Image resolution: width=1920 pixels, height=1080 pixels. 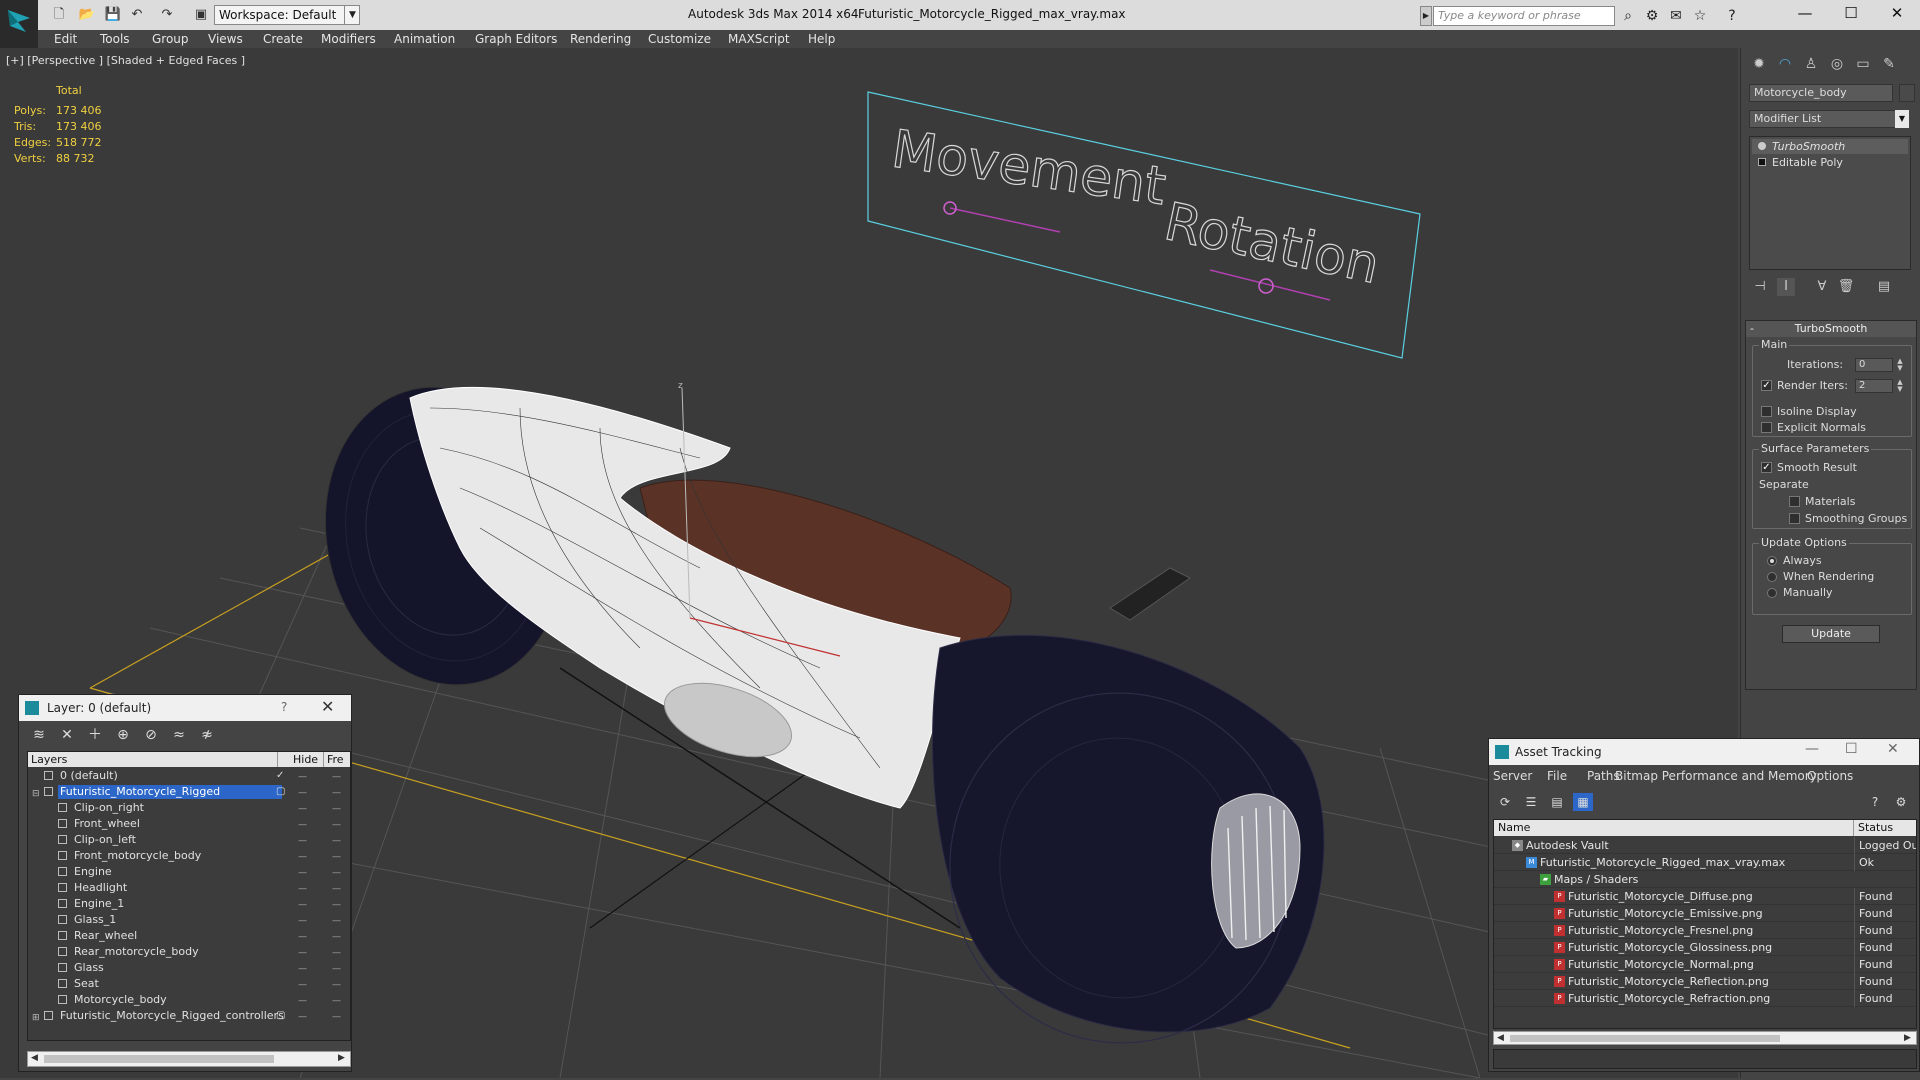 What do you see at coordinates (1732, 16) in the screenshot?
I see `help-icon: ?` at bounding box center [1732, 16].